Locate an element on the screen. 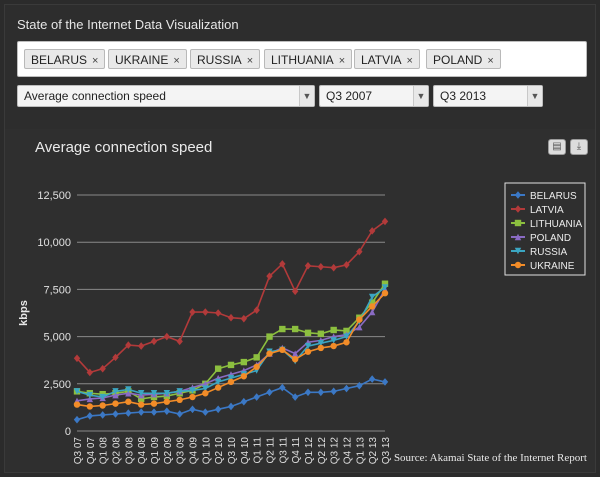  x-tick-label: Q2 12 is located at coordinates (322, 451).